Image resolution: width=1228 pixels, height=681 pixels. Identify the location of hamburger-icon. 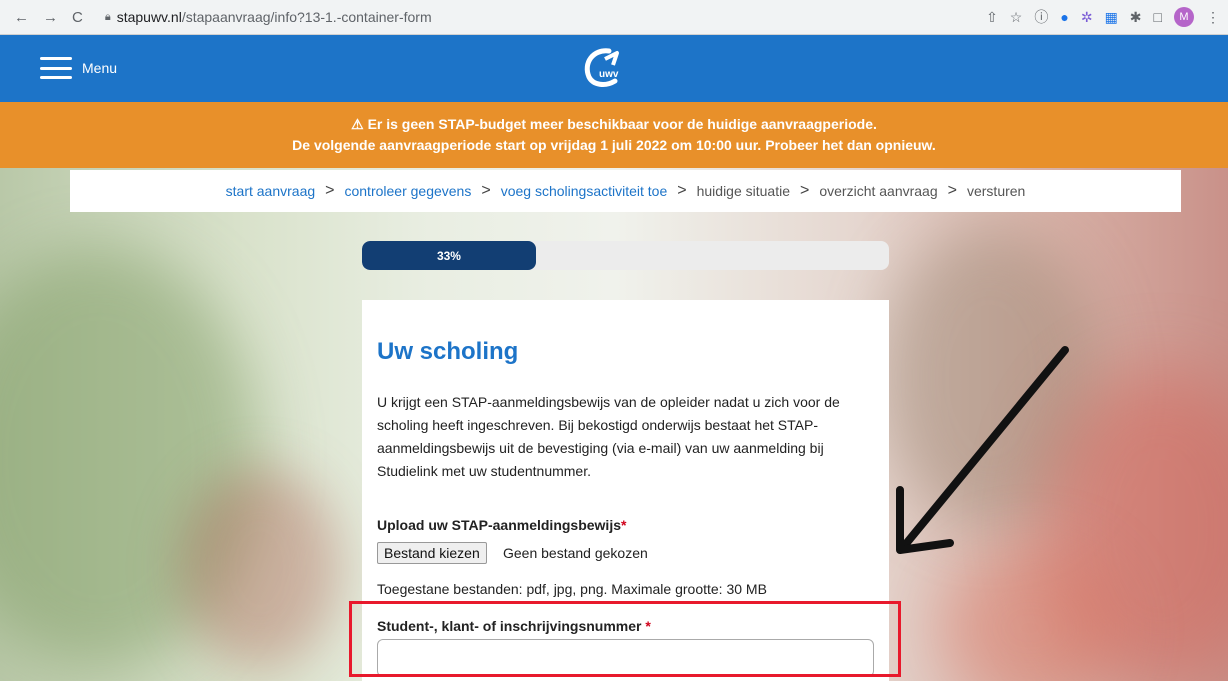
(56, 68).